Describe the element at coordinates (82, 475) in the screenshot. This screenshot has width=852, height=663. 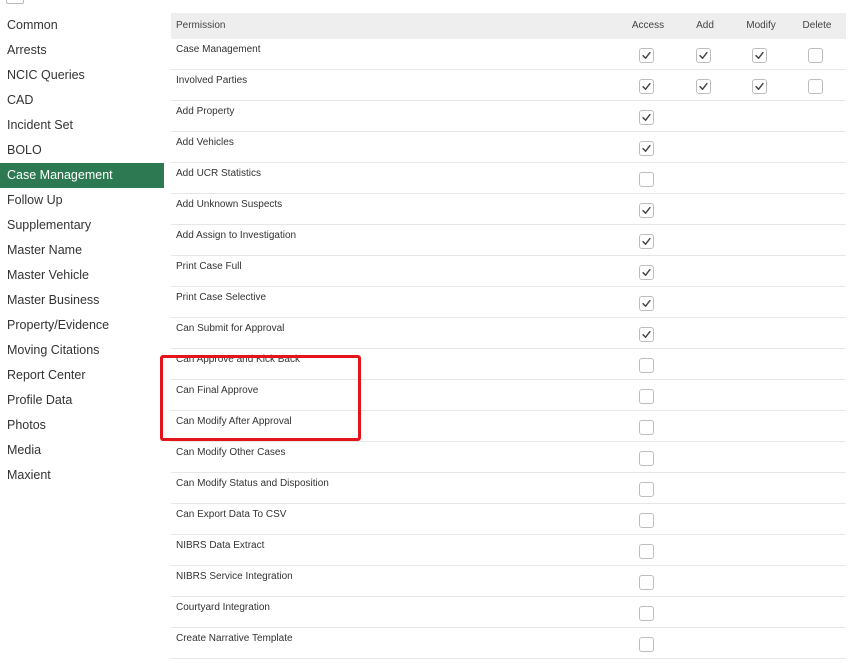
I see `sidebar-item-maxient: Maxient` at that location.